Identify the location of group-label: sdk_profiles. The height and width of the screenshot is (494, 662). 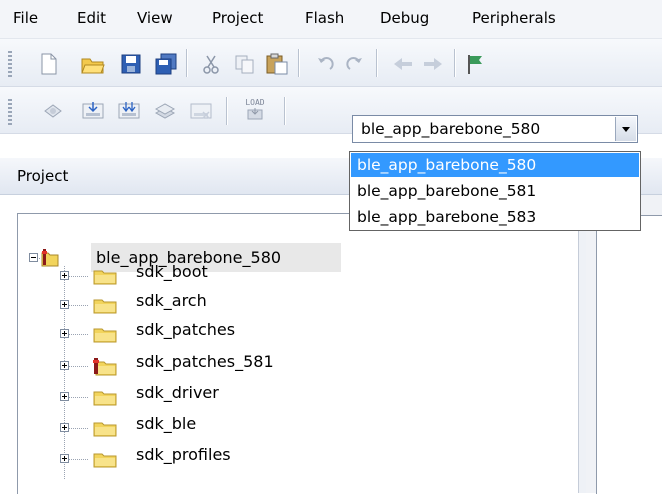
(183, 454).